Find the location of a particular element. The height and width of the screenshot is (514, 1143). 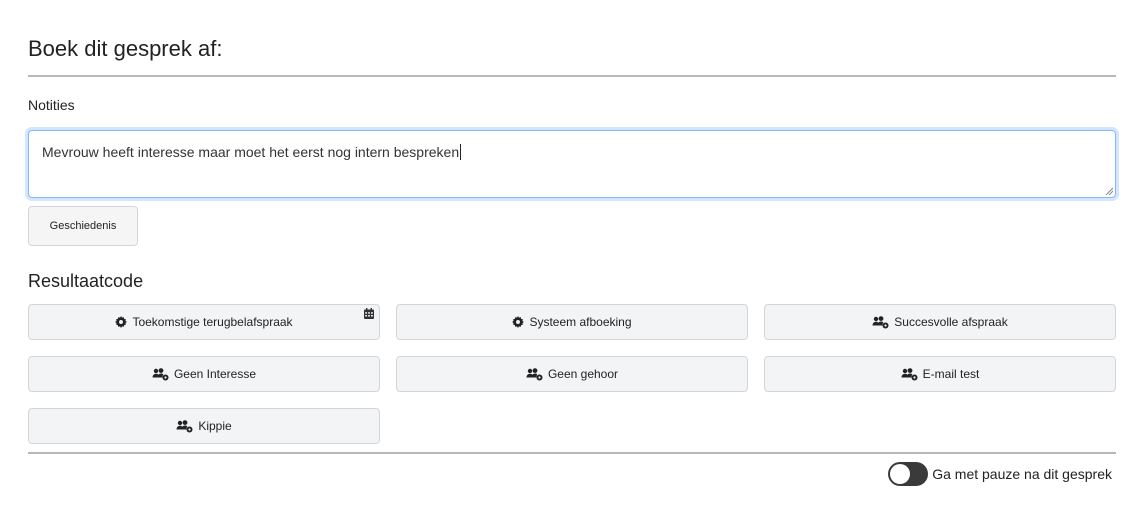

result-button-systeem-afboeking: Systeem afboeking is located at coordinates (572, 322).